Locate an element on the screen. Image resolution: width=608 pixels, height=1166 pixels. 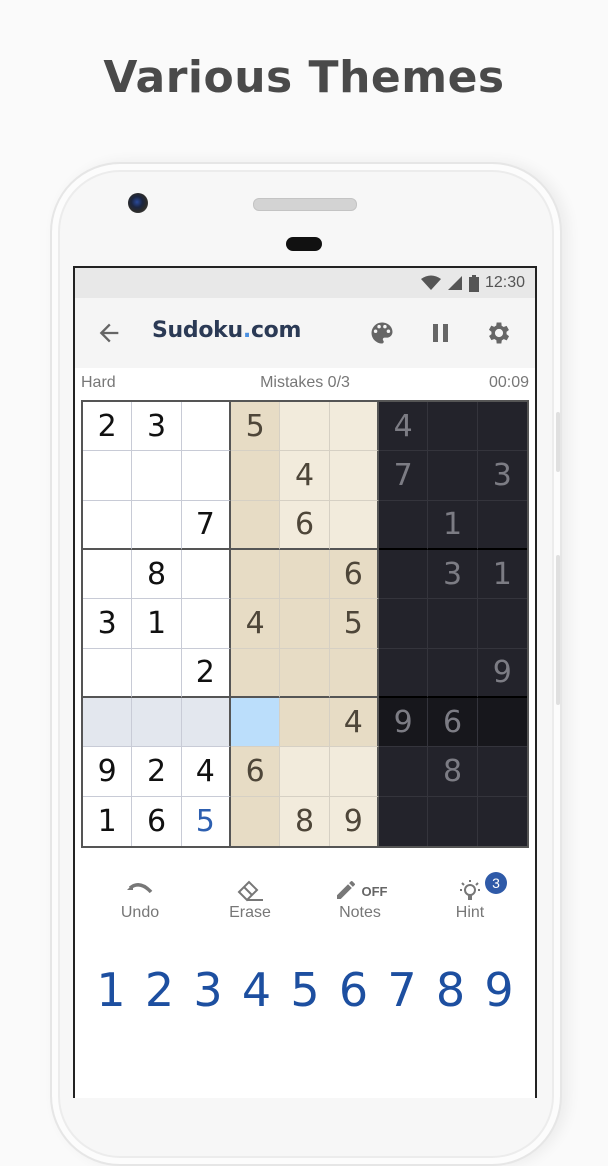
hint-button: 3 Hint is located at coordinates (470, 897).